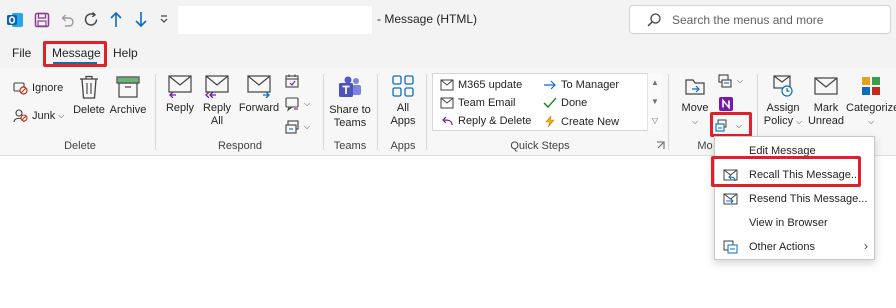  Describe the element at coordinates (76, 53) in the screenshot. I see `menu-message: Message` at that location.